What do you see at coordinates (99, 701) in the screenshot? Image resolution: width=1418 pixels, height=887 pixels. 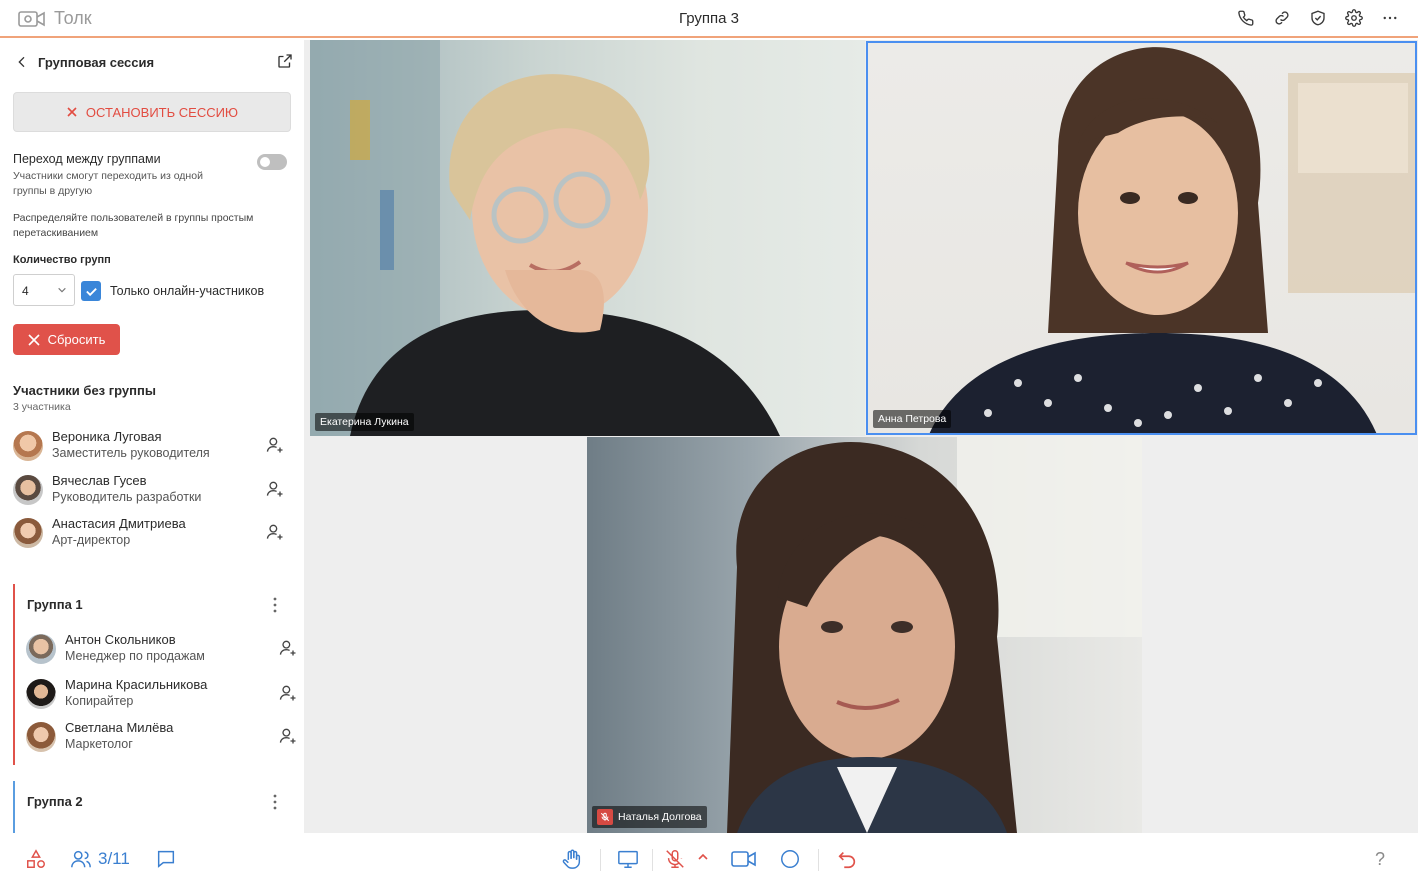 I see `participant-role: Копирайтер` at bounding box center [99, 701].